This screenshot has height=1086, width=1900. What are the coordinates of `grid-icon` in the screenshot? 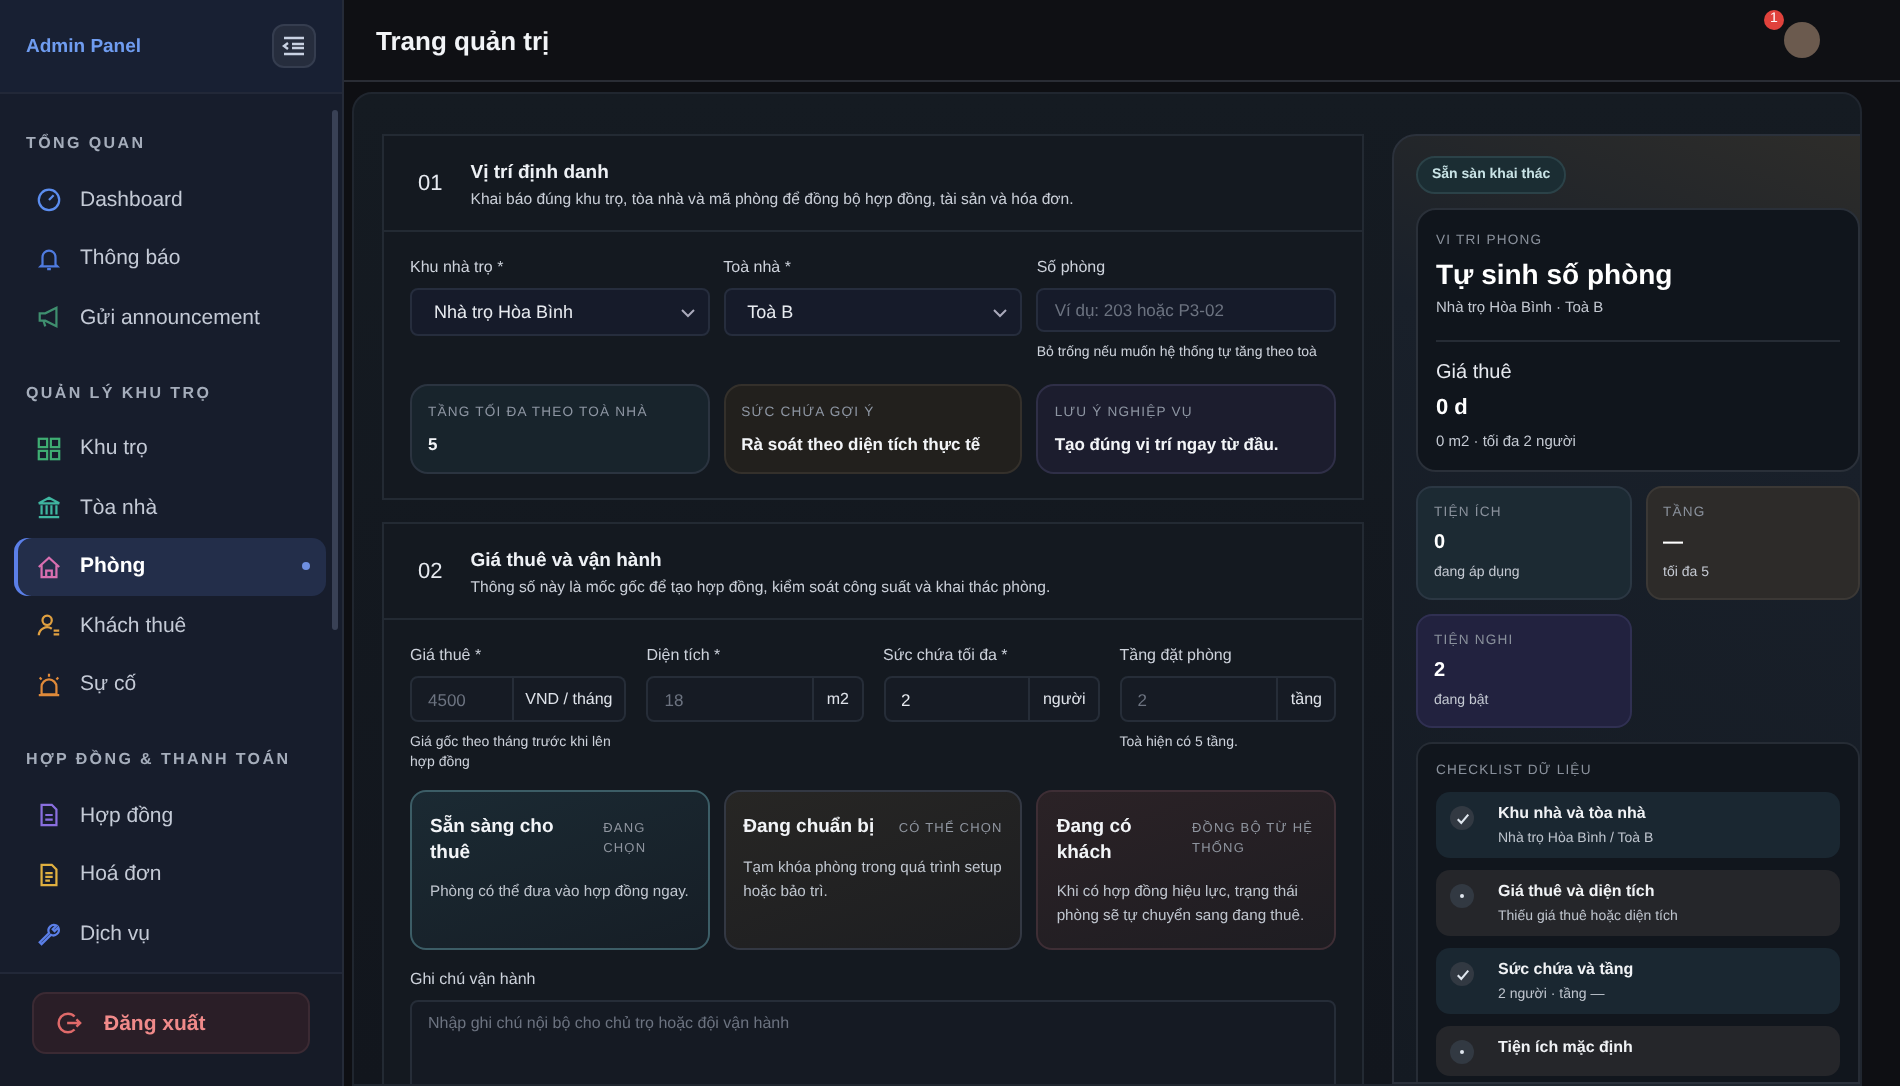 It's located at (49, 448).